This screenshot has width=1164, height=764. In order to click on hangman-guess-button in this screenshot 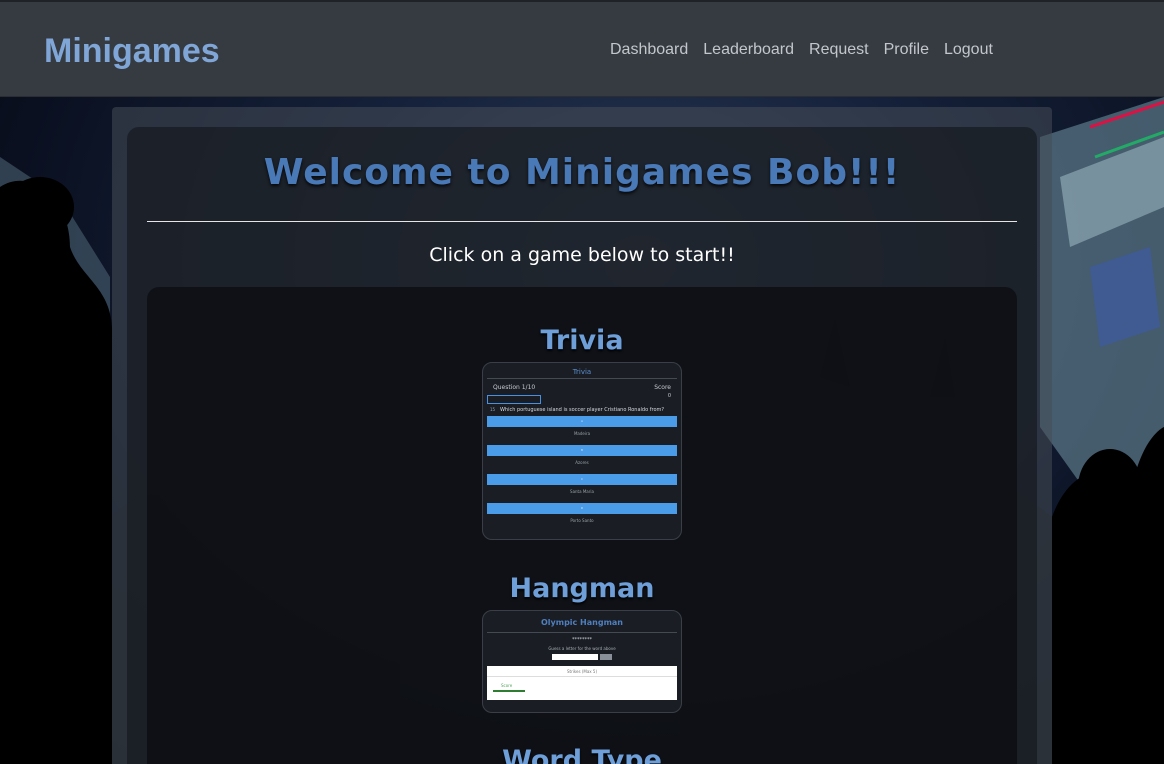, I will do `click(606, 657)`.